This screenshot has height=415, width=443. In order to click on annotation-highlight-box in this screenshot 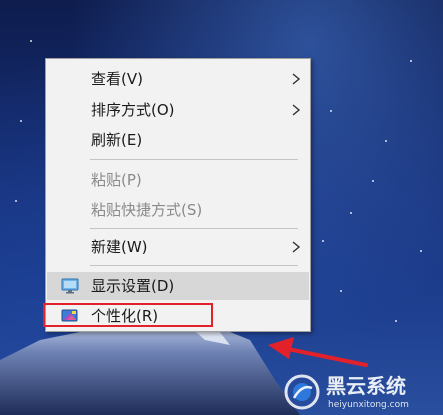, I will do `click(128, 315)`.